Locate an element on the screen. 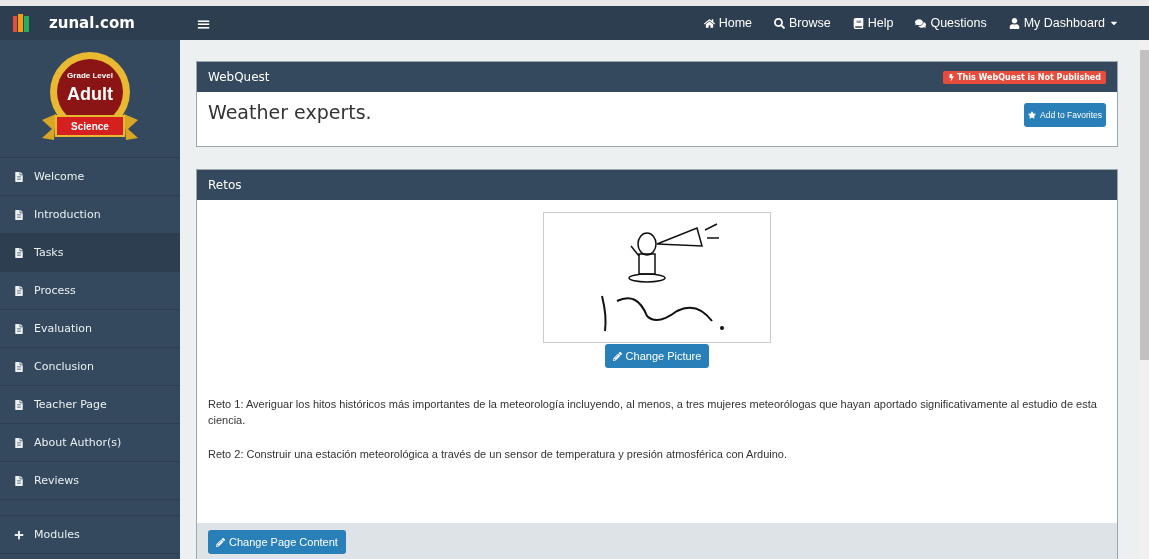 The width and height of the screenshot is (1149, 559). nav-link: Questions is located at coordinates (951, 23).